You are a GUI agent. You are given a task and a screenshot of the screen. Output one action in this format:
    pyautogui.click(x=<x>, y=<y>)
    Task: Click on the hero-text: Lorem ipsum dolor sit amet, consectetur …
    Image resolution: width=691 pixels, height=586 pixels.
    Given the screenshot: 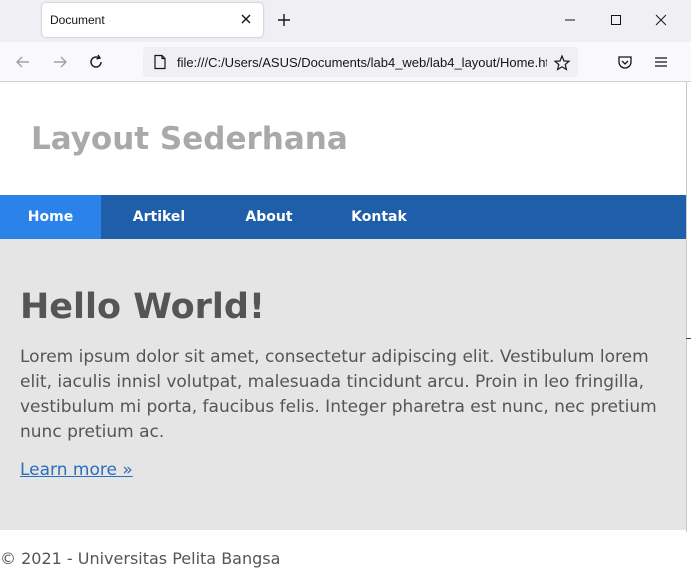 What is the action you would take?
    pyautogui.click(x=338, y=394)
    